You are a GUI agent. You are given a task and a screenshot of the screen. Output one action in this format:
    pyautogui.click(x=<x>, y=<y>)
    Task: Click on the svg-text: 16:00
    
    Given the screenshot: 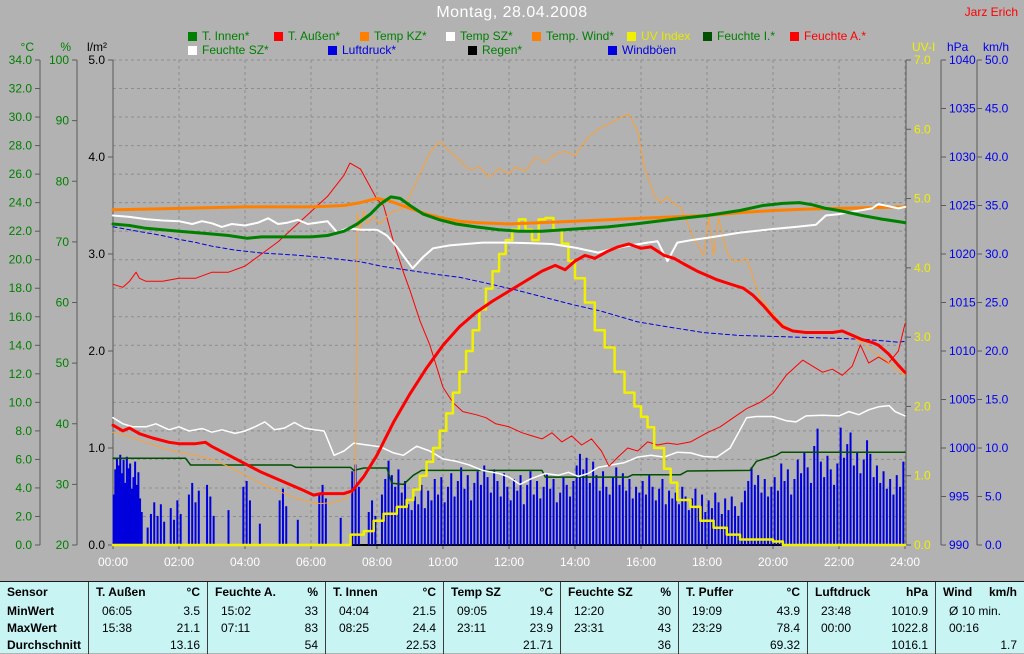 What is the action you would take?
    pyautogui.click(x=641, y=562)
    